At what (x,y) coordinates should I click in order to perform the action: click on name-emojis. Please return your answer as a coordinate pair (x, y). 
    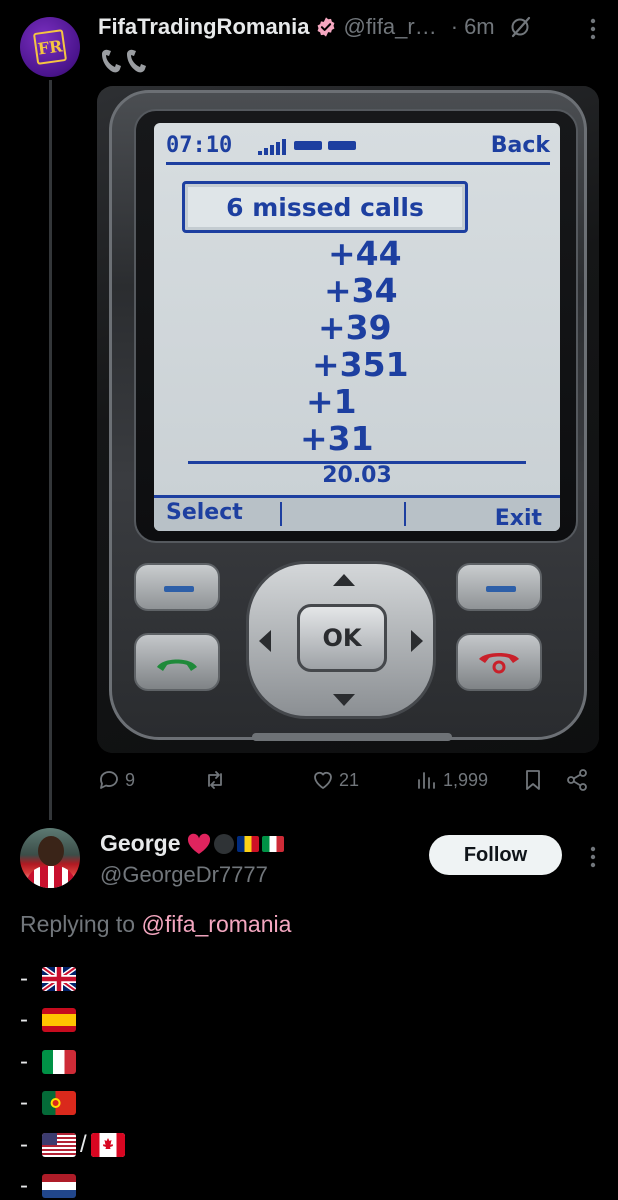
    Looking at the image, I should click on (235, 844).